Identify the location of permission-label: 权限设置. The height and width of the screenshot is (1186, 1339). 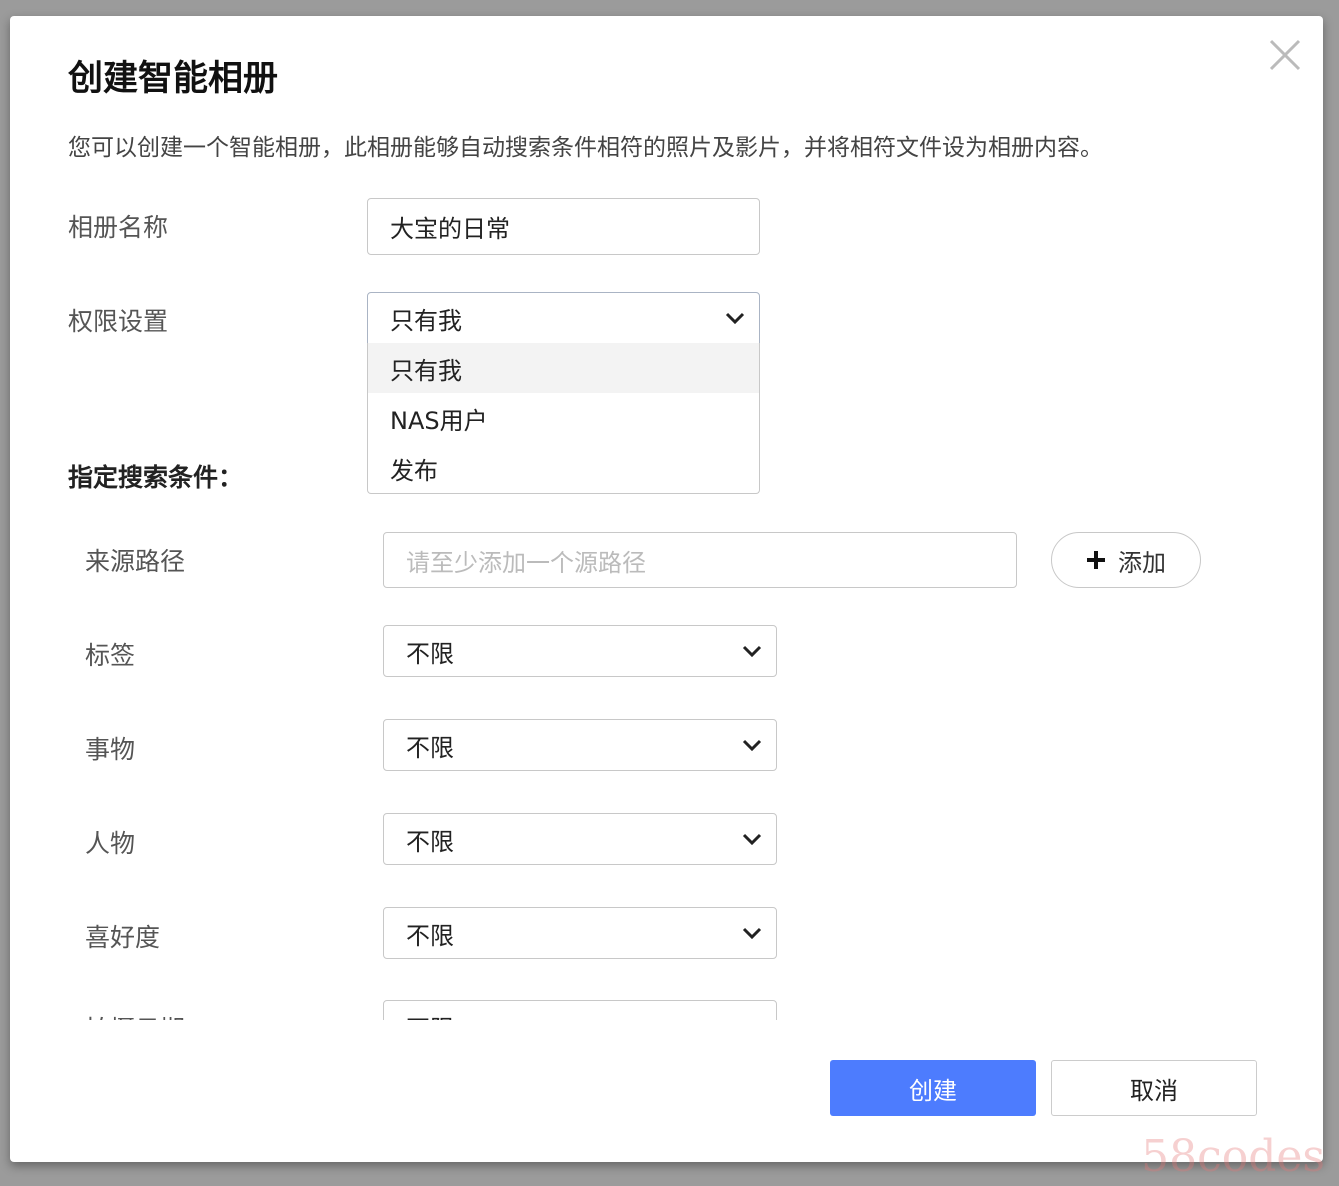
(118, 321).